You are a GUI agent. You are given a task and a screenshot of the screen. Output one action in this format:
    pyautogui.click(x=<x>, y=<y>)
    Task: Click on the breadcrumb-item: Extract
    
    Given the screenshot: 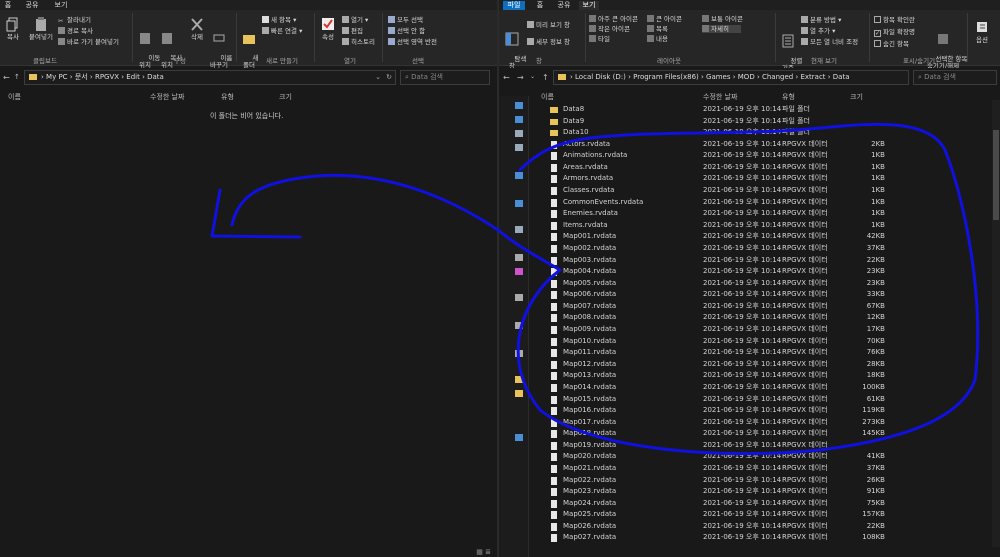 What is the action you would take?
    pyautogui.click(x=812, y=77)
    